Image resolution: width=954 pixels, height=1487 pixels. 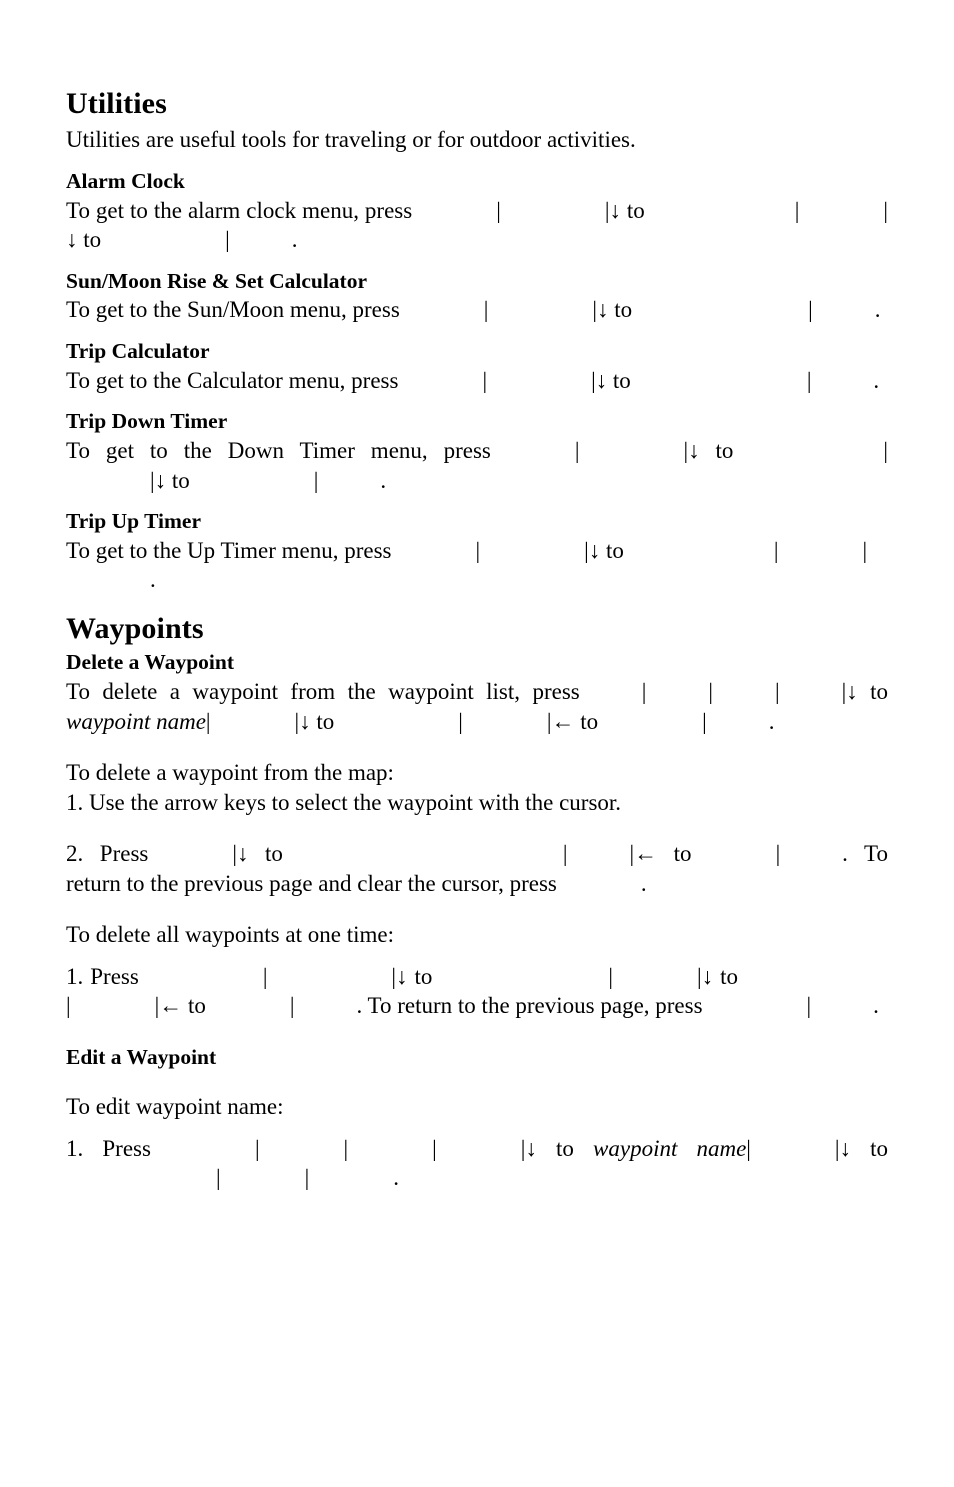 What do you see at coordinates (232, 380) in the screenshot?
I see `trip-calculator-lead-text: To get to the Calculator menu, press` at bounding box center [232, 380].